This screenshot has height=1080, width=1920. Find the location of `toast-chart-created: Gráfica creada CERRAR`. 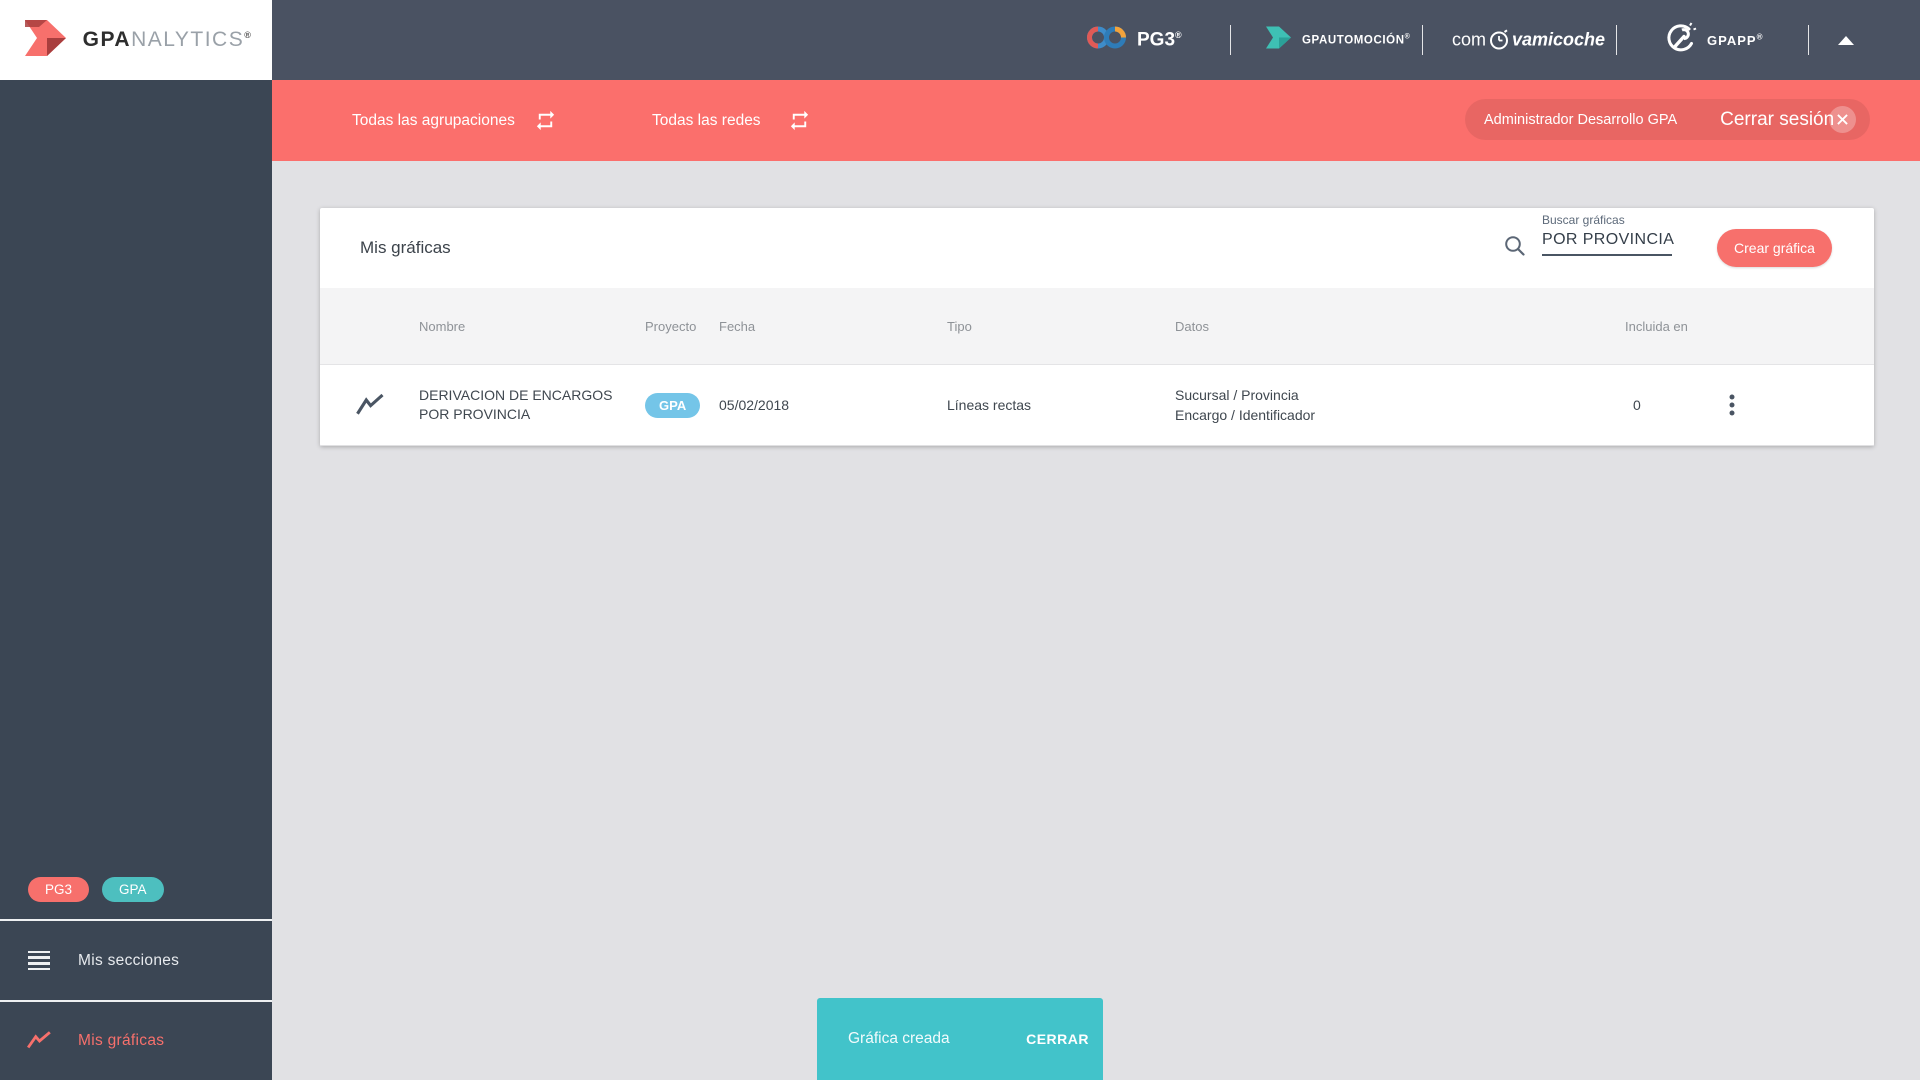

toast-chart-created: Gráfica creada CERRAR is located at coordinates (960, 1039).